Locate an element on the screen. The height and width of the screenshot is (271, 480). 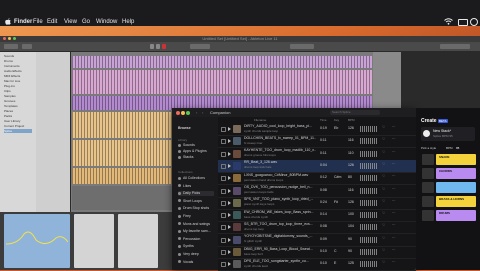
nav-collection-item: All Collections is located at coordinates (196, 178).